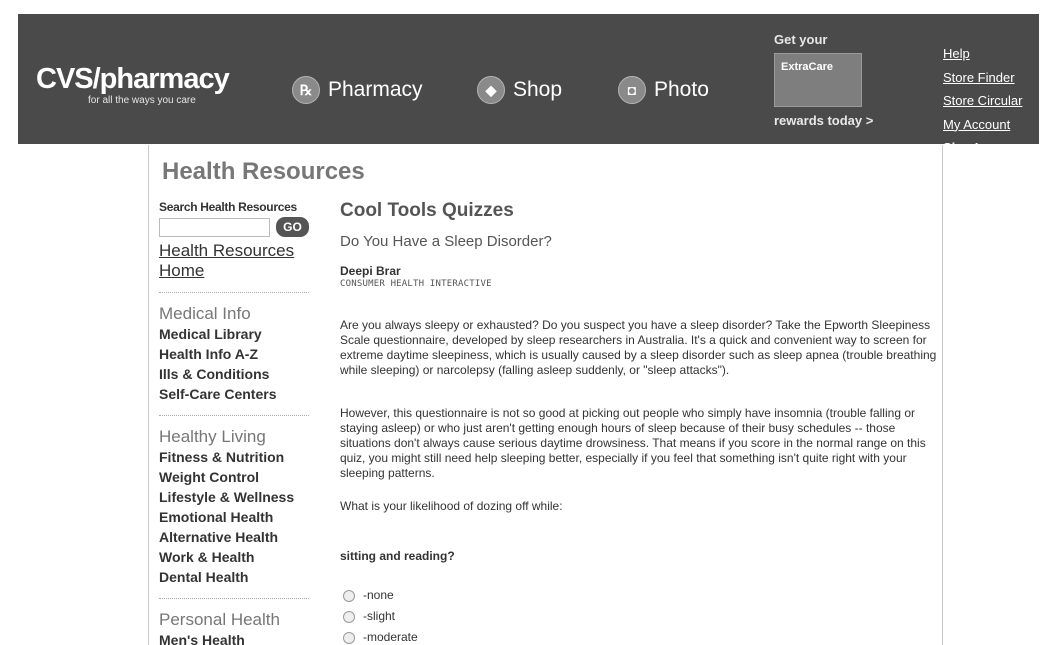 The width and height of the screenshot is (1057, 645). I want to click on emotional-health-link: Emotional Health, so click(237, 517).